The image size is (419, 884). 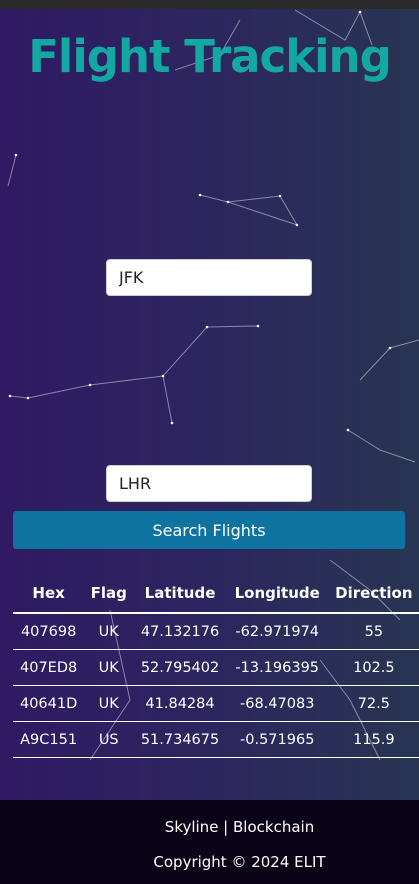 What do you see at coordinates (373, 594) in the screenshot?
I see `header-direction: Direction` at bounding box center [373, 594].